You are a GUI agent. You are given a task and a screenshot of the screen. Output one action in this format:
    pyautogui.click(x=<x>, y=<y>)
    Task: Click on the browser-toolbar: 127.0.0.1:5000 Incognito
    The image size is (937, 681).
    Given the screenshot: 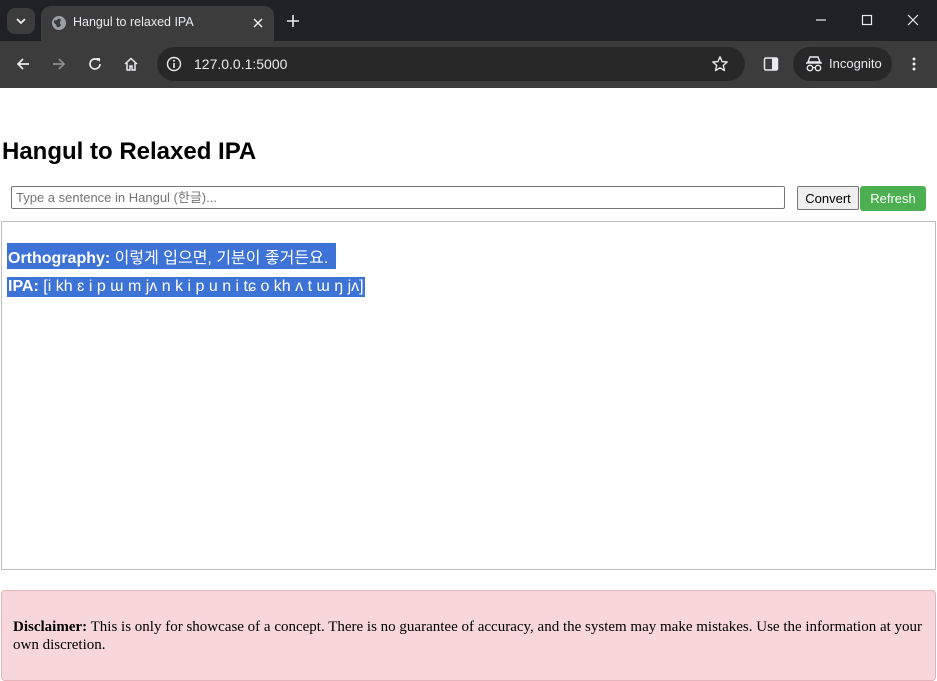 What is the action you would take?
    pyautogui.click(x=468, y=64)
    